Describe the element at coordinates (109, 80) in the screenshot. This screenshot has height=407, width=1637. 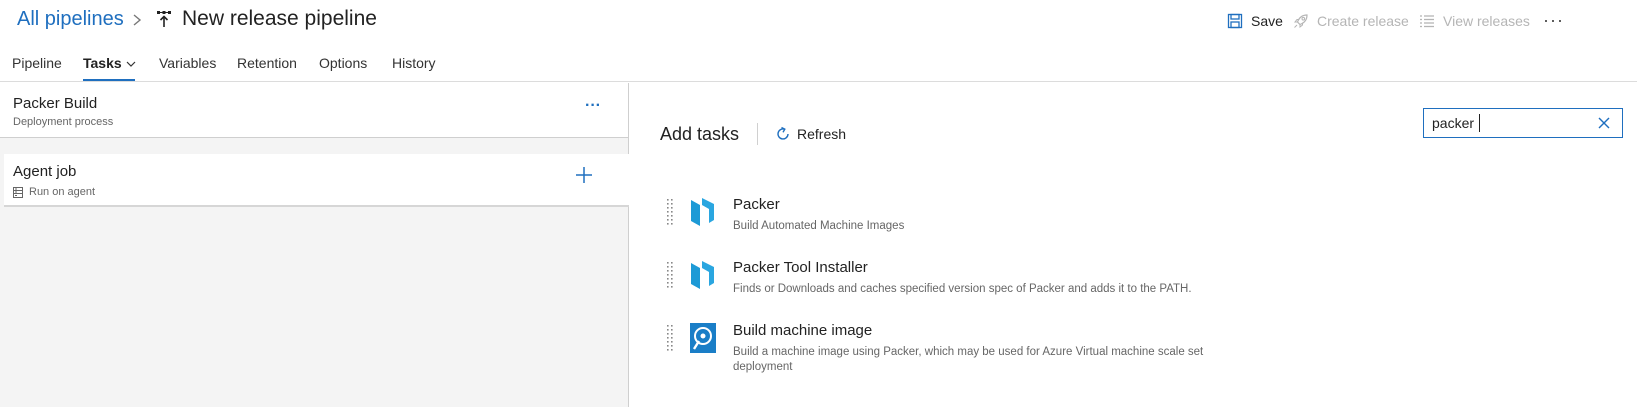
I see `active-tab-indicator` at that location.